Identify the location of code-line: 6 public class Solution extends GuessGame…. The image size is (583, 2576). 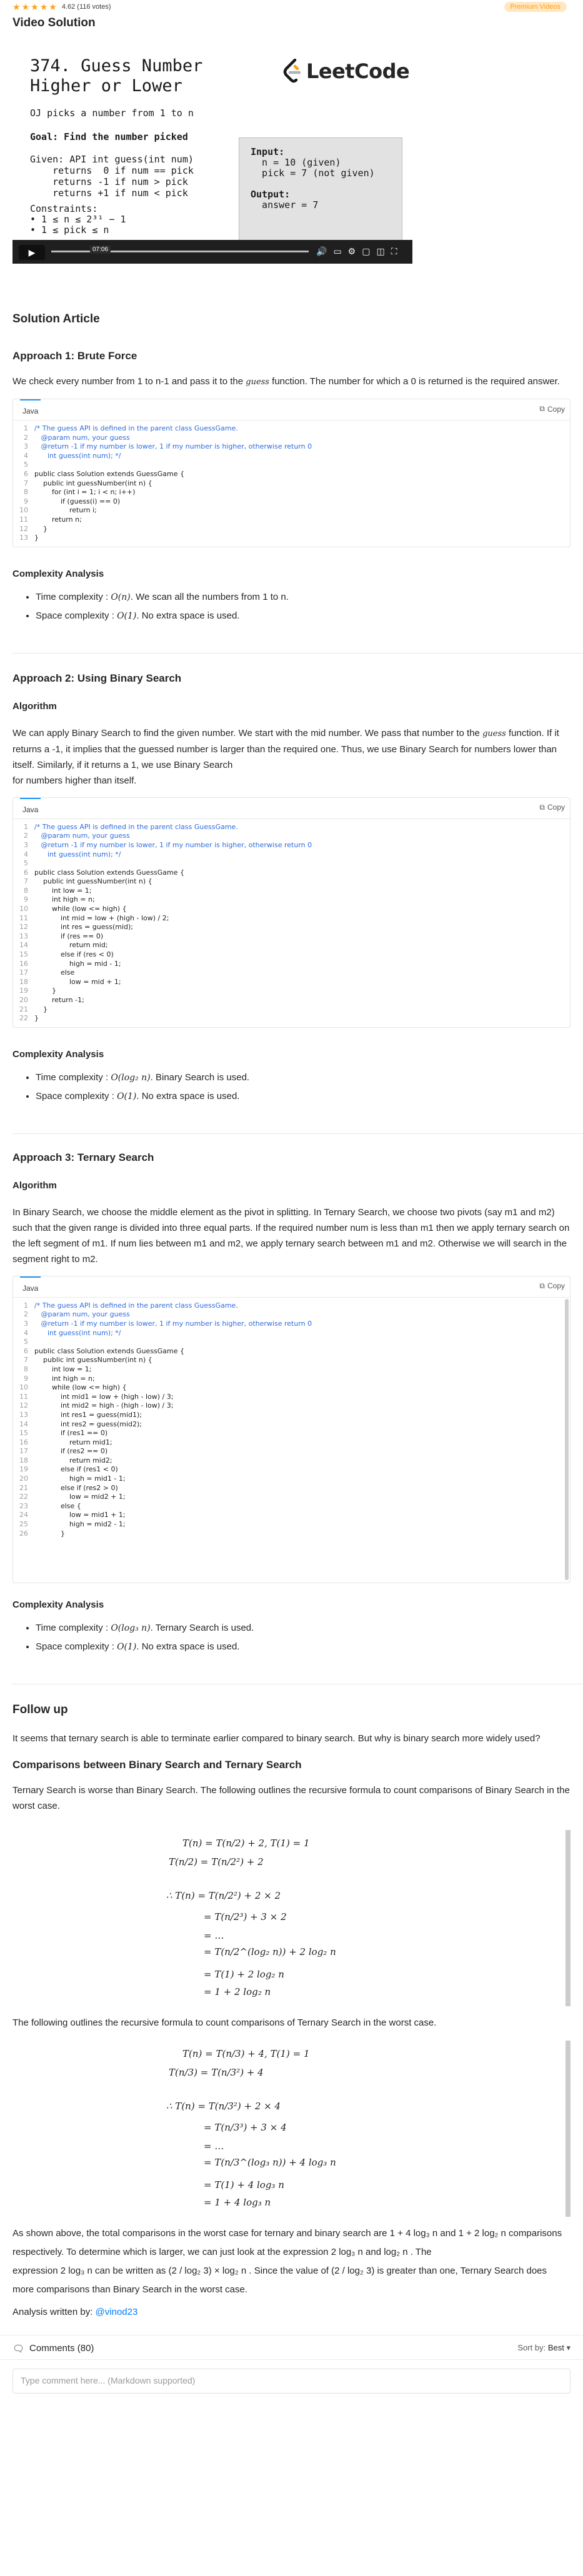
(291, 474).